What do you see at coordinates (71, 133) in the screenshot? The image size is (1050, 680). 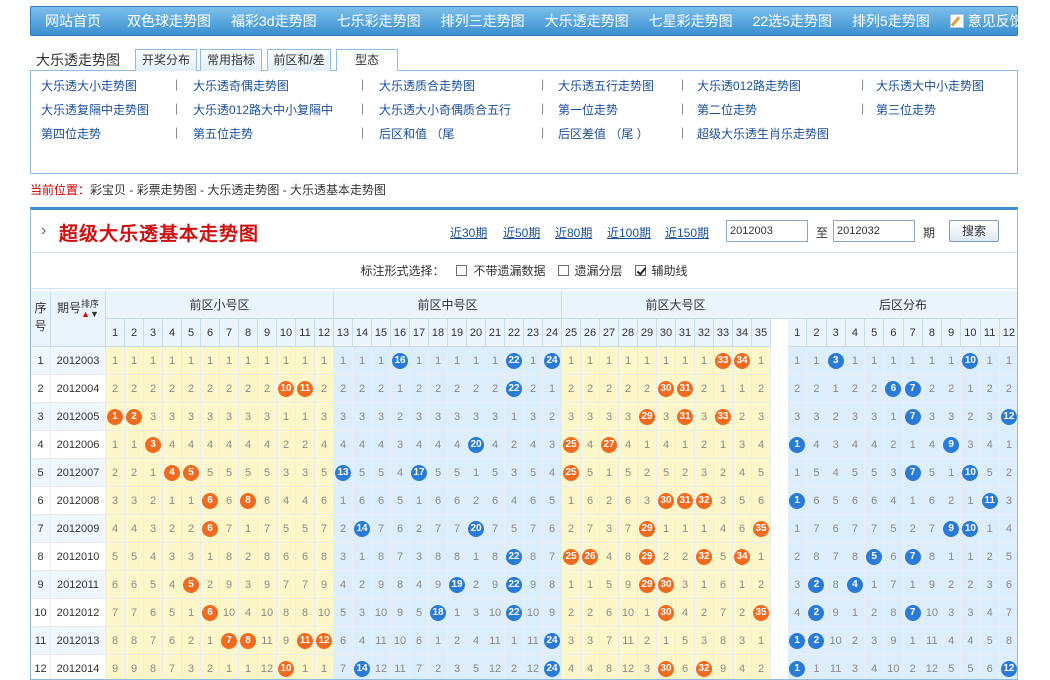 I see `trend-link: 第四位走势` at bounding box center [71, 133].